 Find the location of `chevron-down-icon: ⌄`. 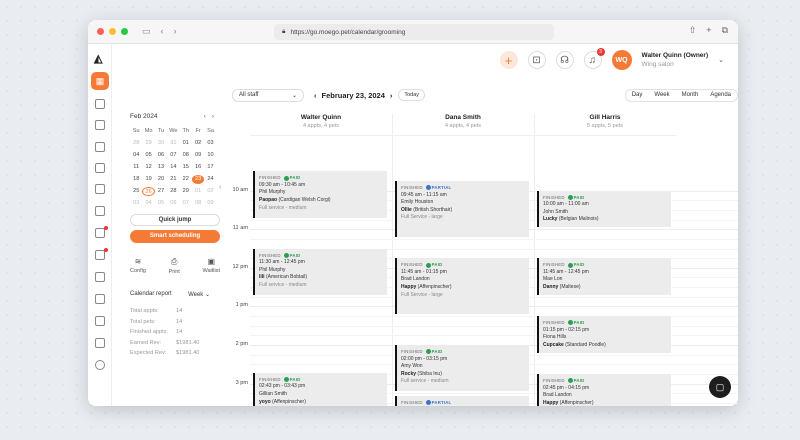

chevron-down-icon: ⌄ is located at coordinates (721, 60).